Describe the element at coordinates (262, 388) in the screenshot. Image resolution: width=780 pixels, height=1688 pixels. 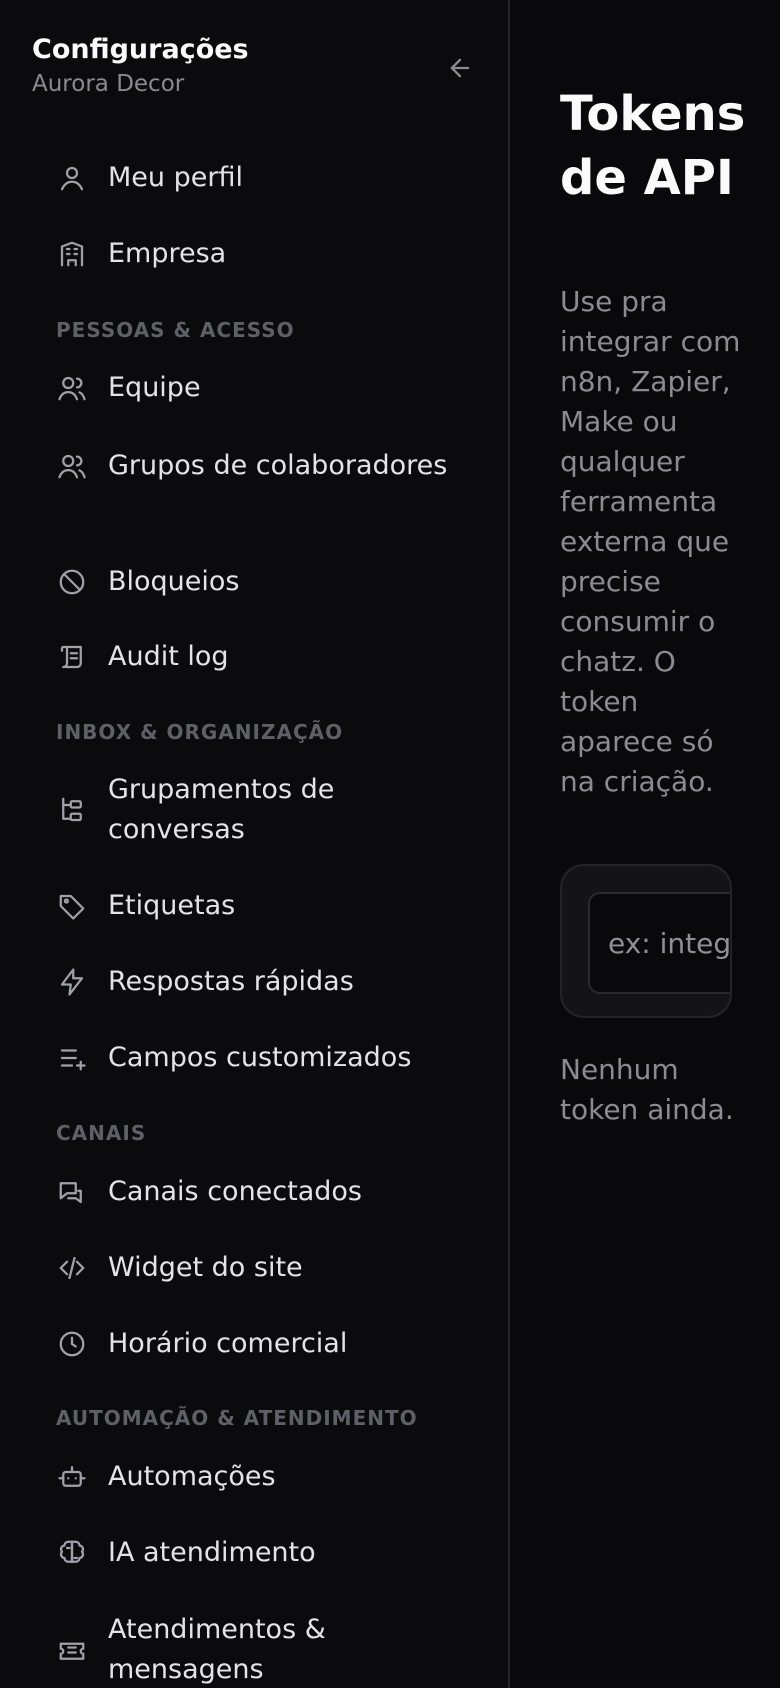
I see `sidebar-item-equipe: Equipe` at that location.